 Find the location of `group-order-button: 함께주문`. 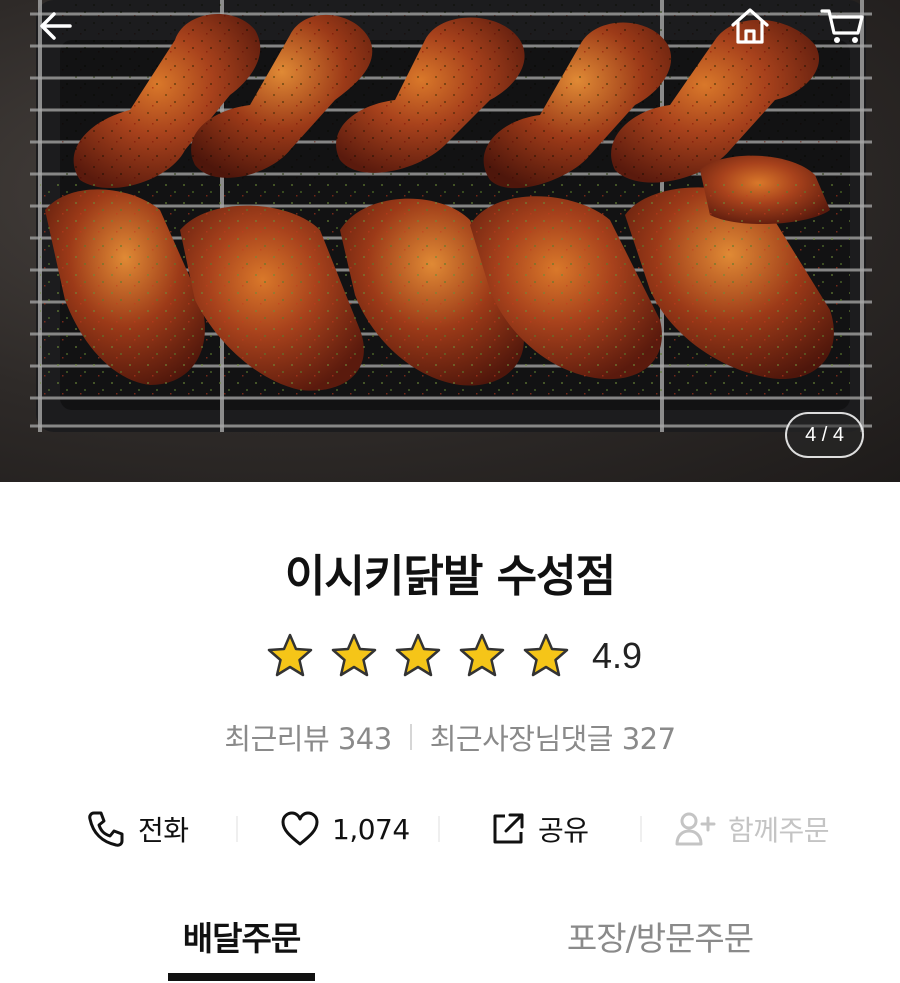

group-order-button: 함께주문 is located at coordinates (752, 829).